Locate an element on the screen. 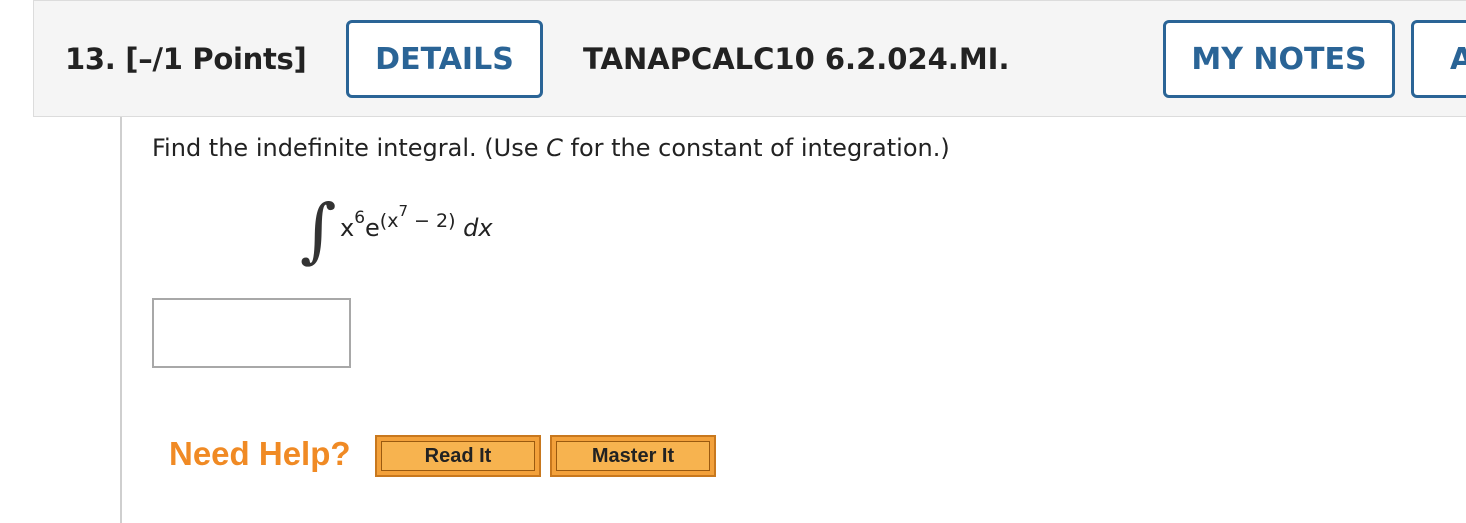 This screenshot has width=1466, height=523. exponent-open: (x is located at coordinates (389, 221).